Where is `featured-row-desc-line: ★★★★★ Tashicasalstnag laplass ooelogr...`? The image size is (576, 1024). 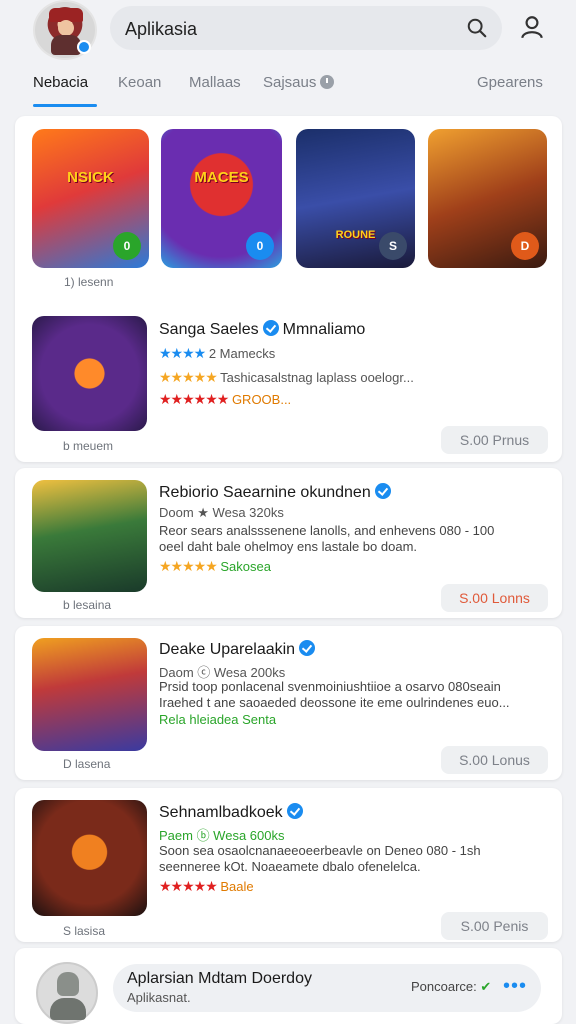 featured-row-desc-line: ★★★★★ Tashicasalstnag laplass ooelogr... is located at coordinates (286, 377).